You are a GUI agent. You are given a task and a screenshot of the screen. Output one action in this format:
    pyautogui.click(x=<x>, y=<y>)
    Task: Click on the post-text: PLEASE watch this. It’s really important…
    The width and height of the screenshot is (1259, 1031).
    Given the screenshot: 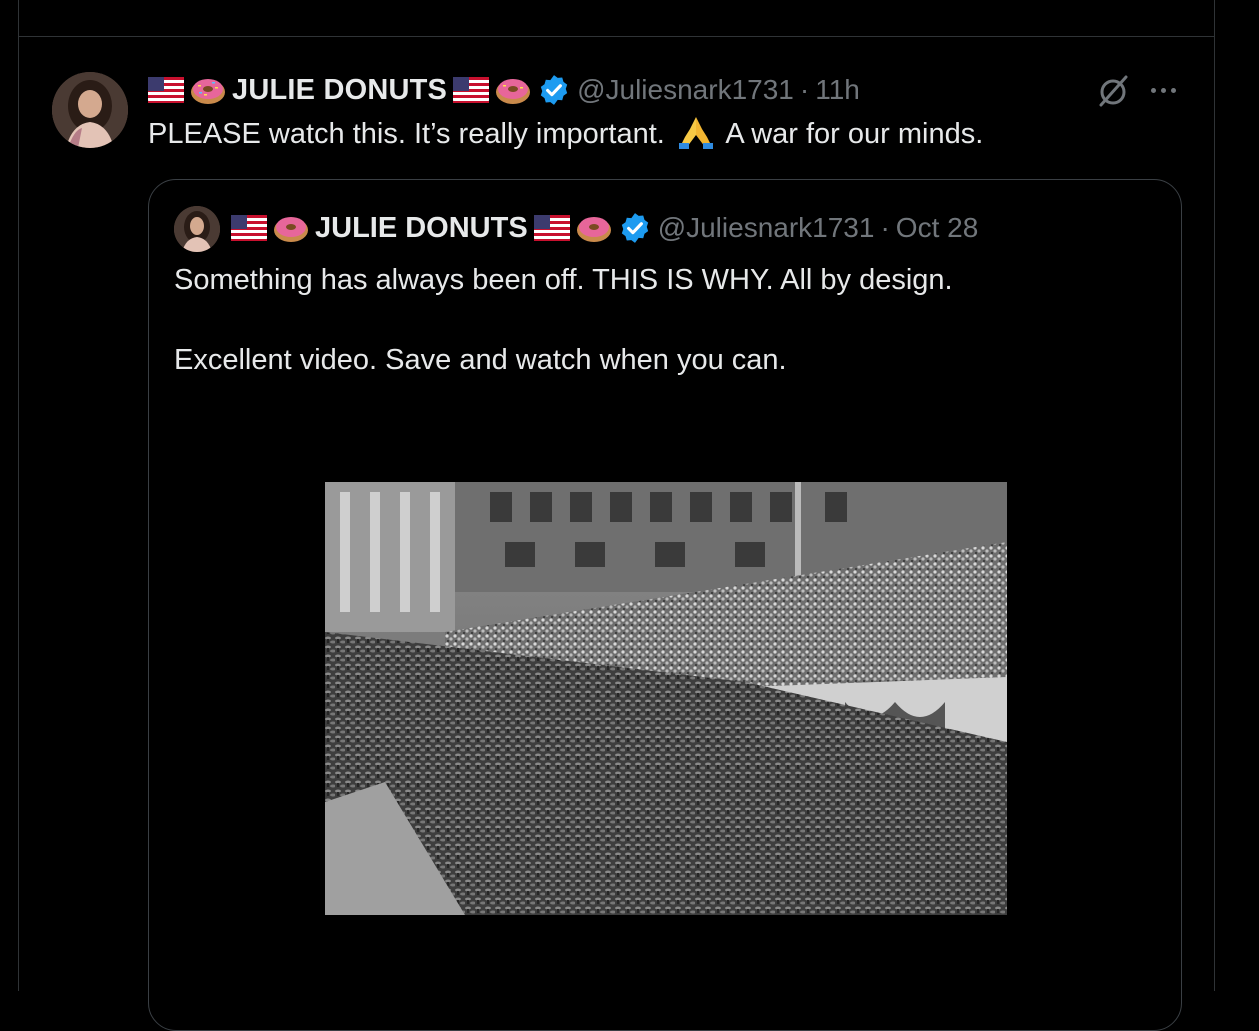 What is the action you would take?
    pyautogui.click(x=565, y=133)
    